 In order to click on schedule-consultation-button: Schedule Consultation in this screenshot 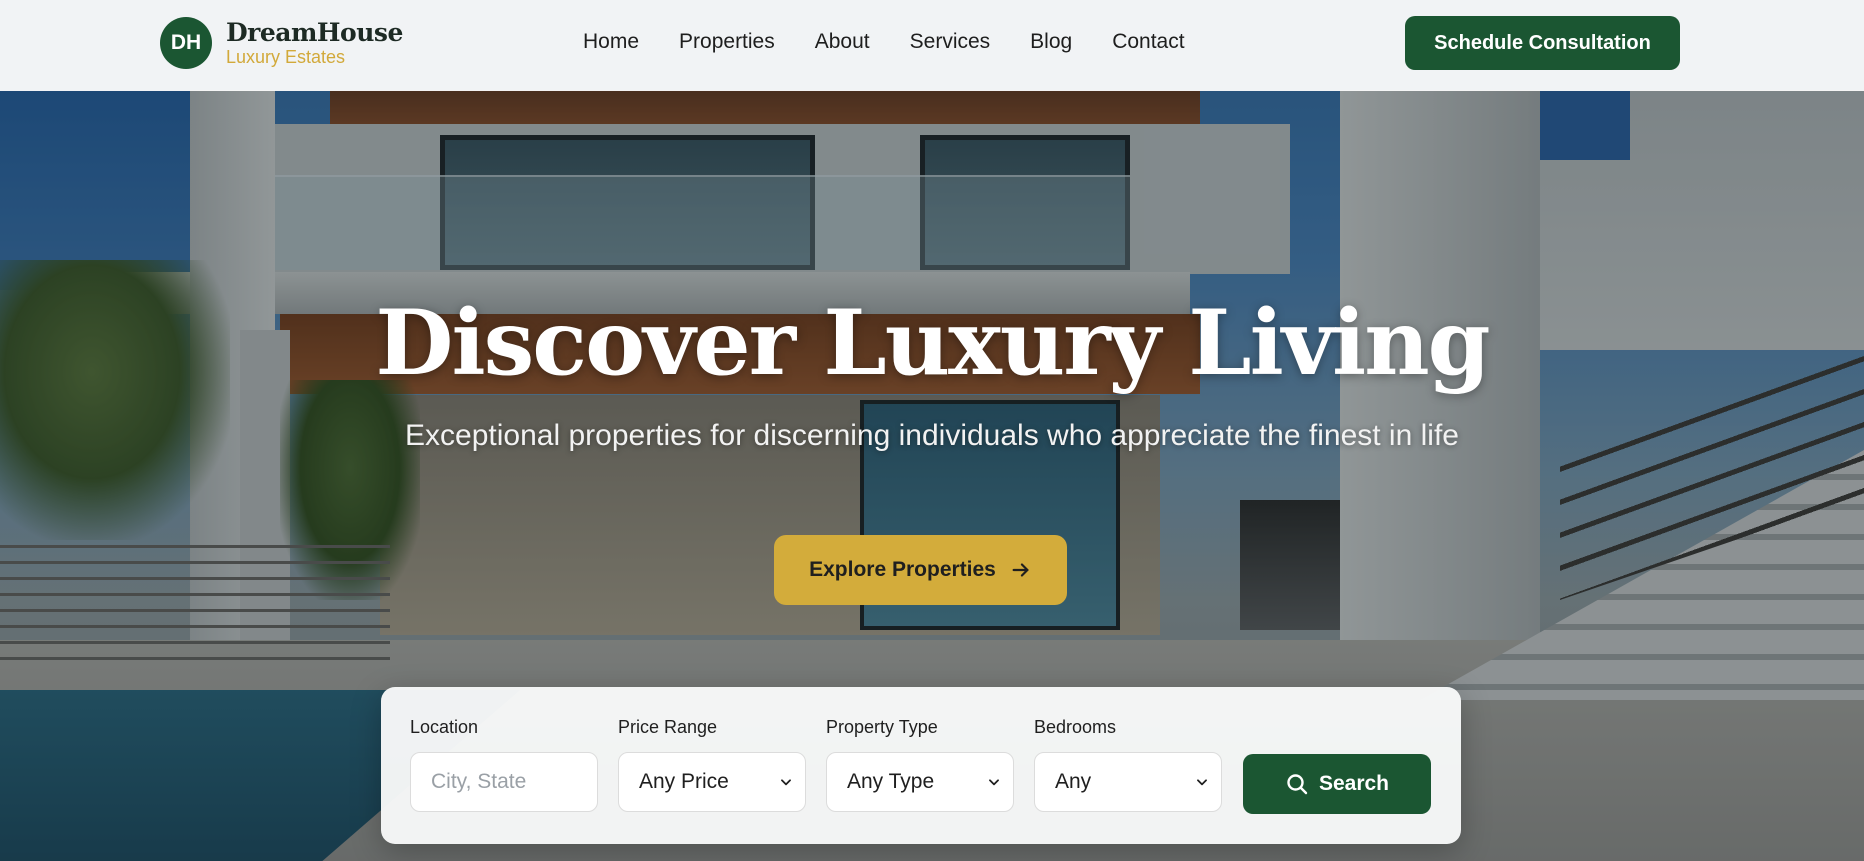, I will do `click(1542, 43)`.